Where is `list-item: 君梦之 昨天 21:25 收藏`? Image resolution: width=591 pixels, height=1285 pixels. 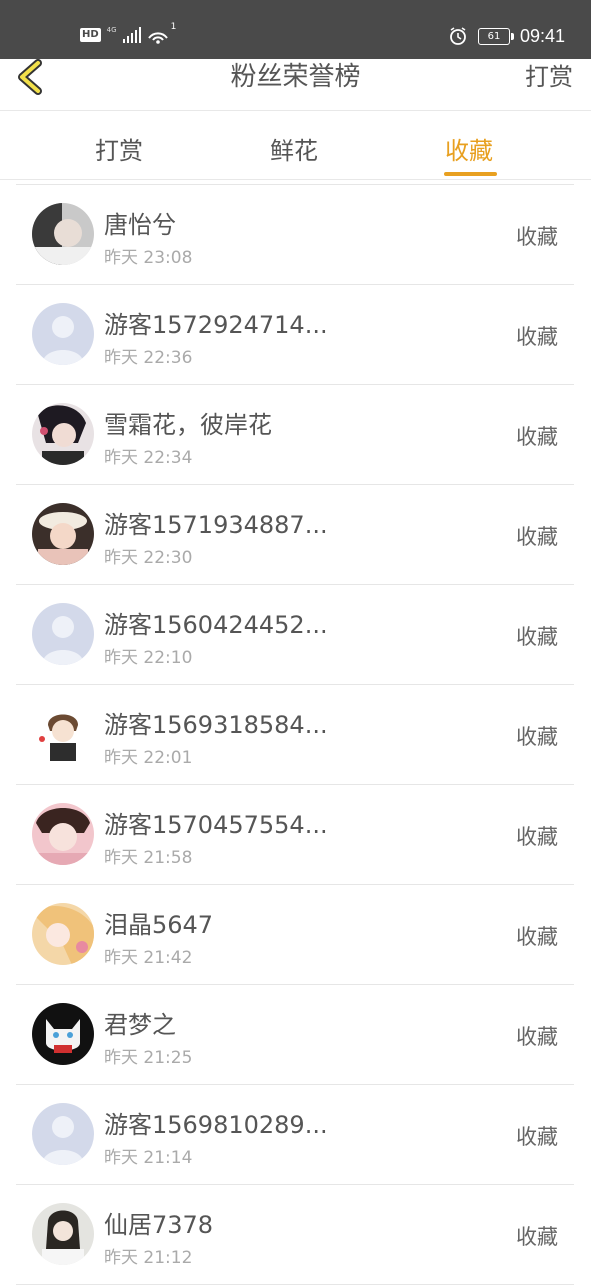 list-item: 君梦之 昨天 21:25 收藏 is located at coordinates (295, 1035).